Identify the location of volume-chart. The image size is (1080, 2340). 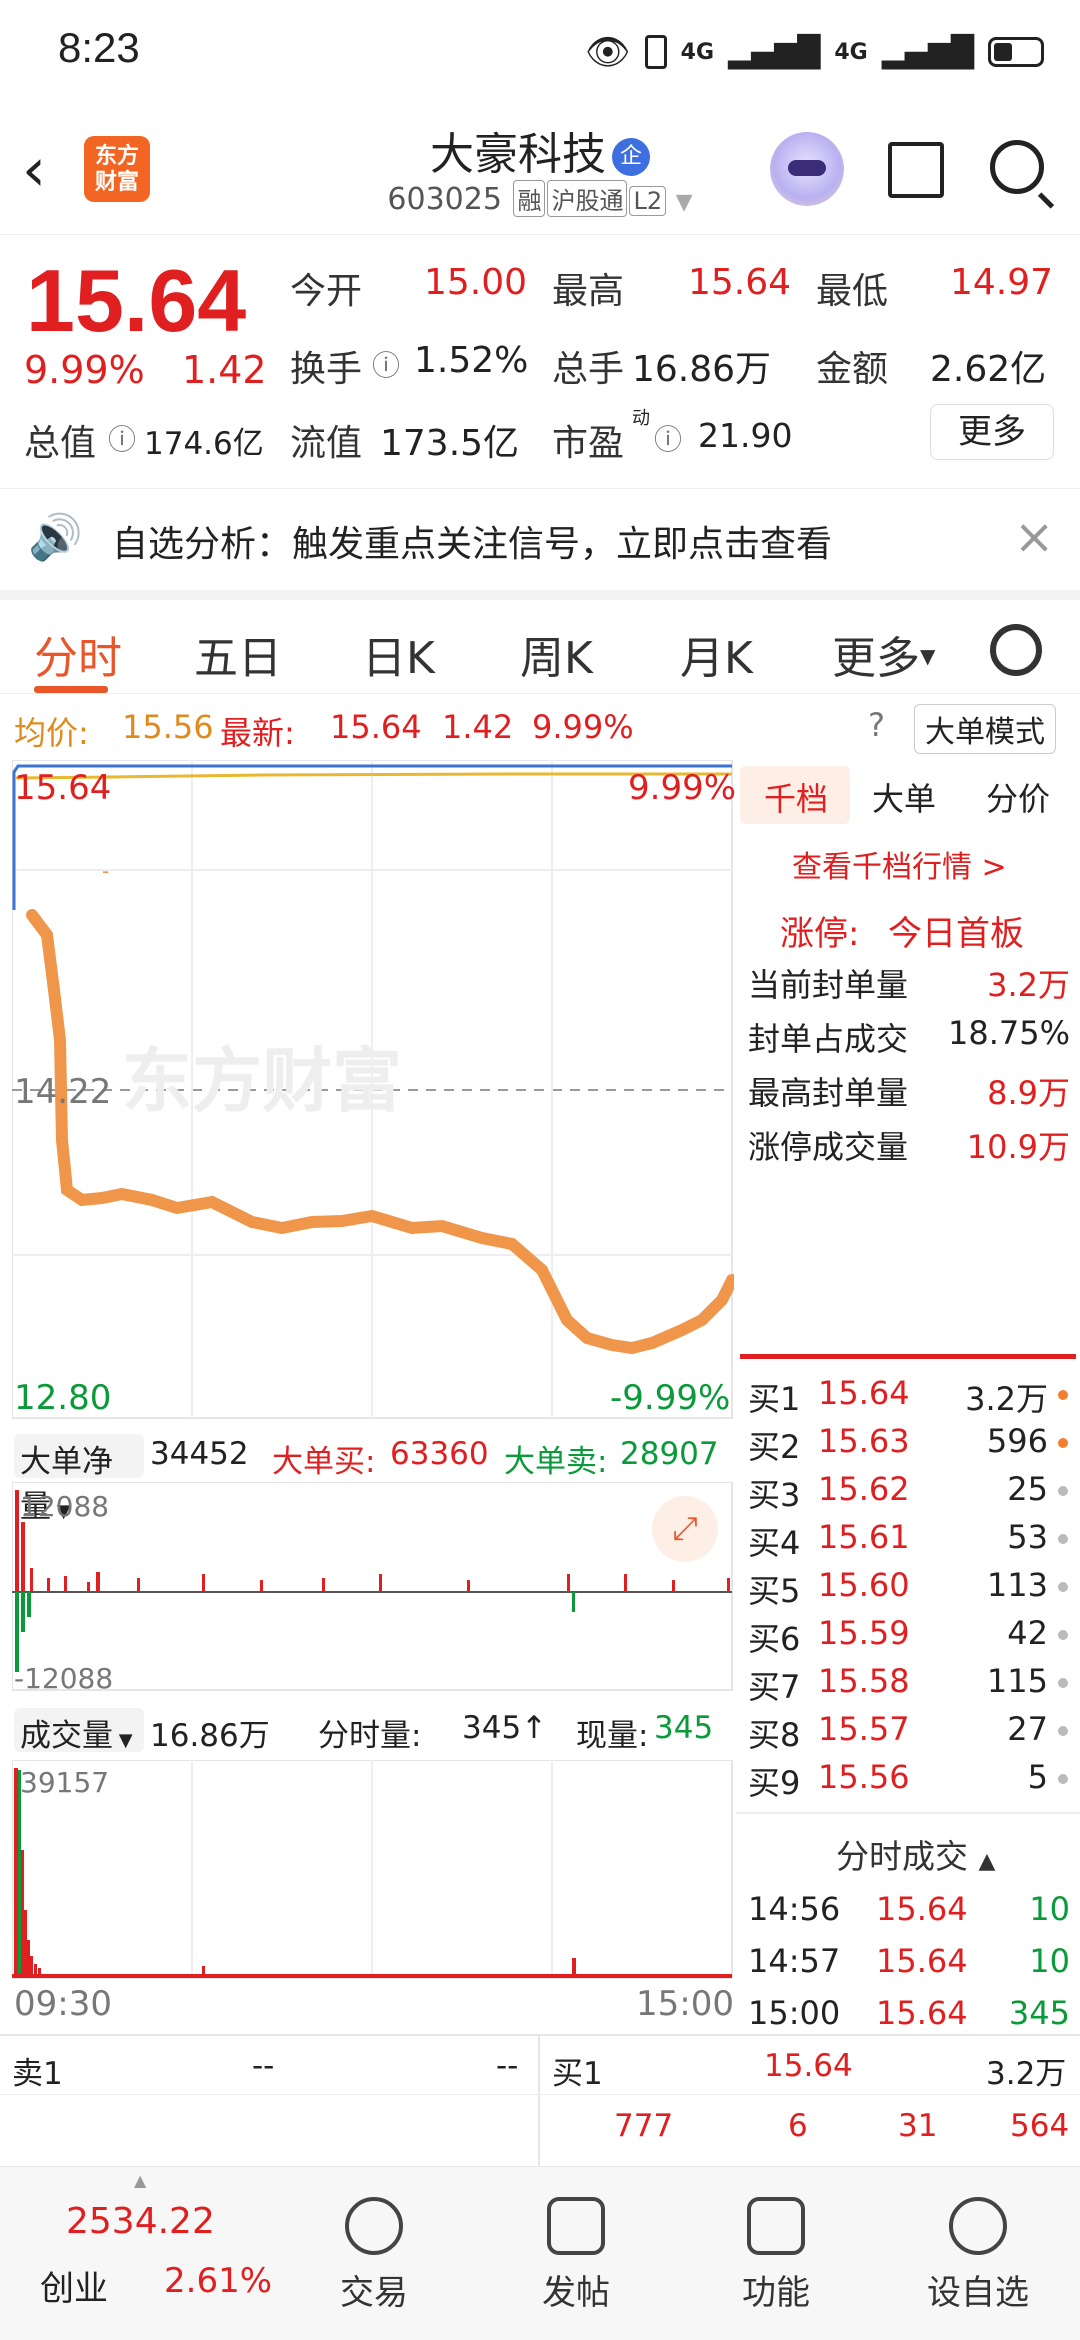
(372, 1869).